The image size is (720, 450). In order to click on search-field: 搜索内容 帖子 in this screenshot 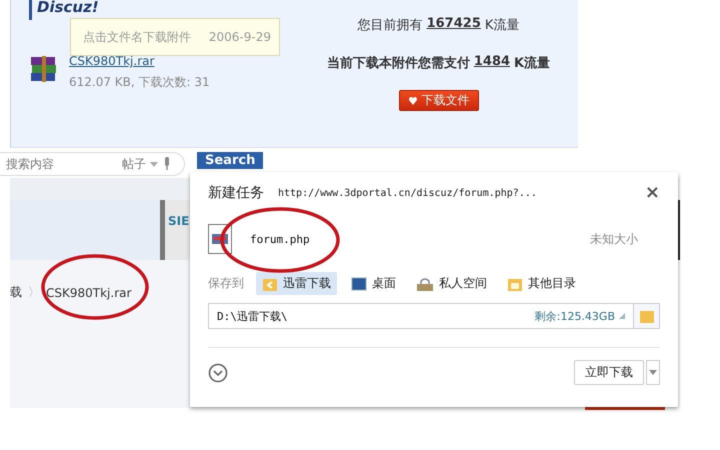, I will do `click(92, 164)`.